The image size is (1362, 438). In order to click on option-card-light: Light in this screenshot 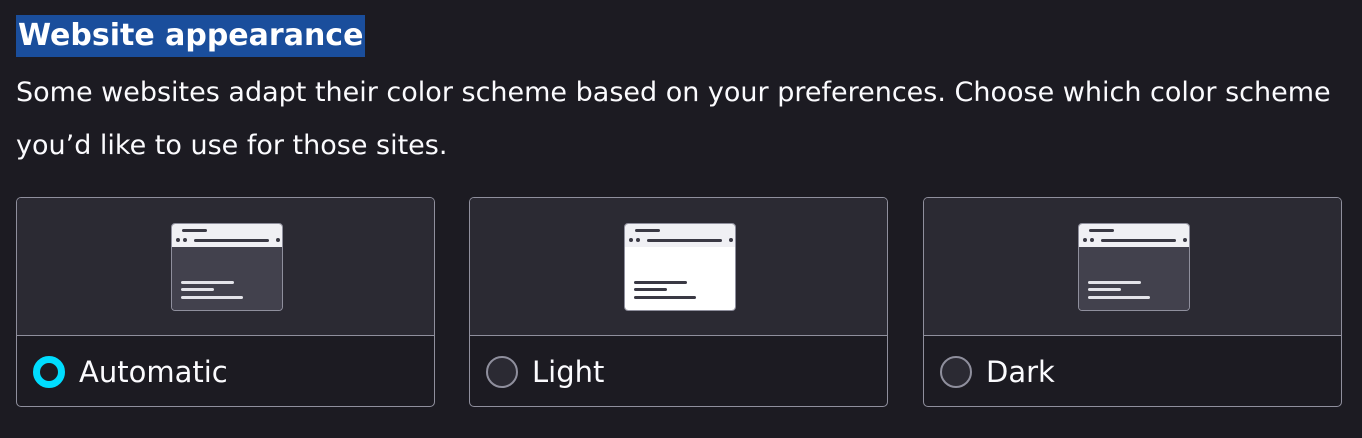, I will do `click(678, 302)`.